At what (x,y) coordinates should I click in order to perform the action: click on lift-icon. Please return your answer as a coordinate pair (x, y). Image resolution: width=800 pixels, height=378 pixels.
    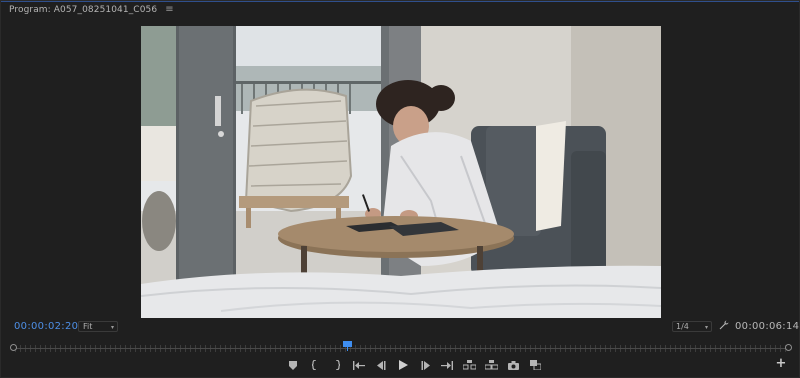
    Looking at the image, I should click on (469, 365).